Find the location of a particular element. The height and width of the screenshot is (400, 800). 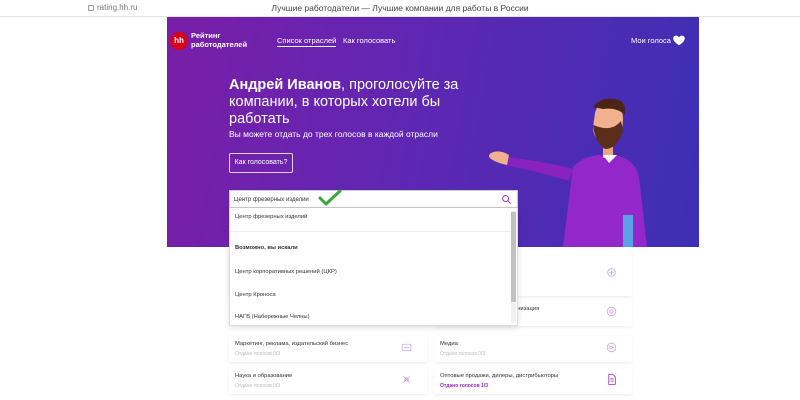

suggestion-item: Центр Кроноса is located at coordinates (255, 295).